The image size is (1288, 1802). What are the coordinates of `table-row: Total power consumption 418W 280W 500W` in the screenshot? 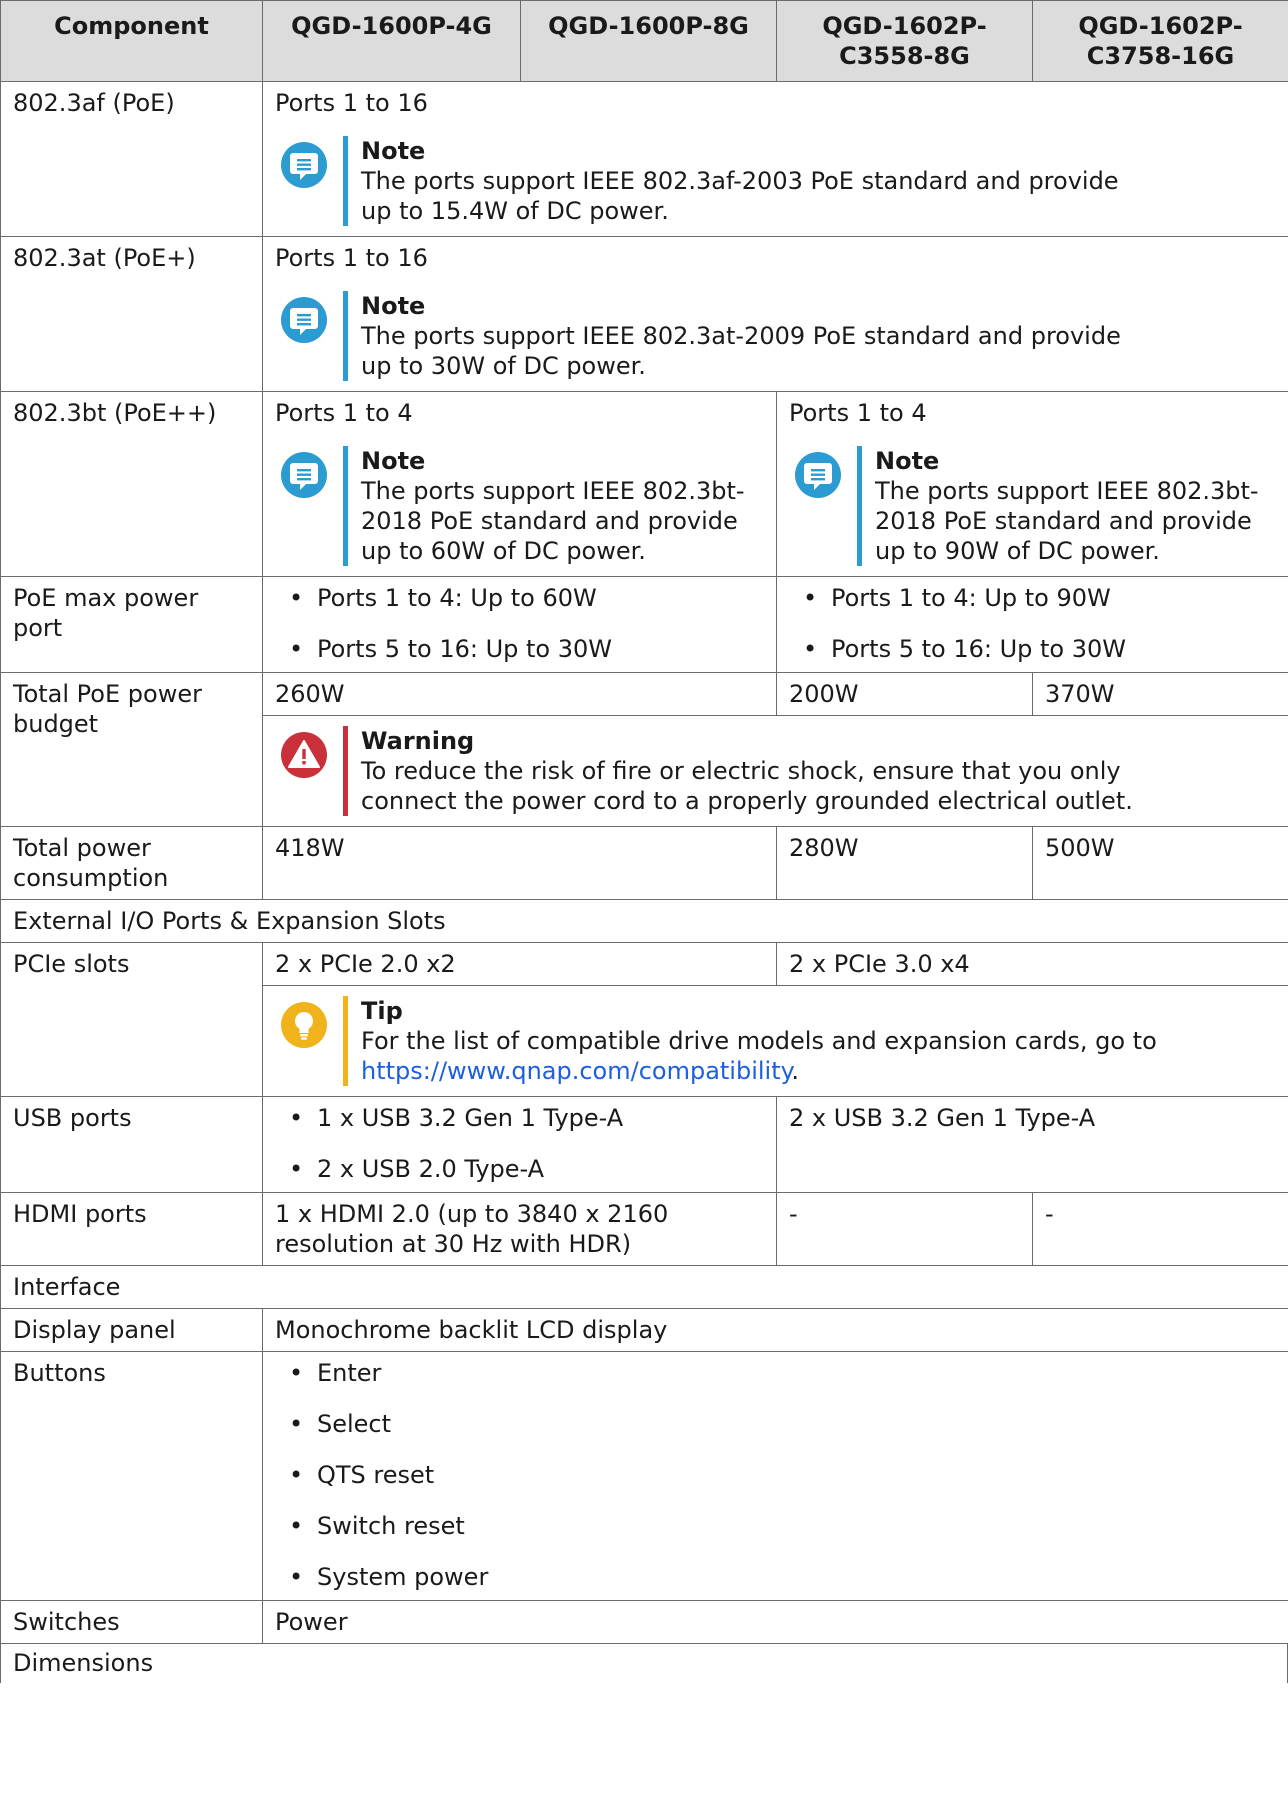 It's located at (644, 863).